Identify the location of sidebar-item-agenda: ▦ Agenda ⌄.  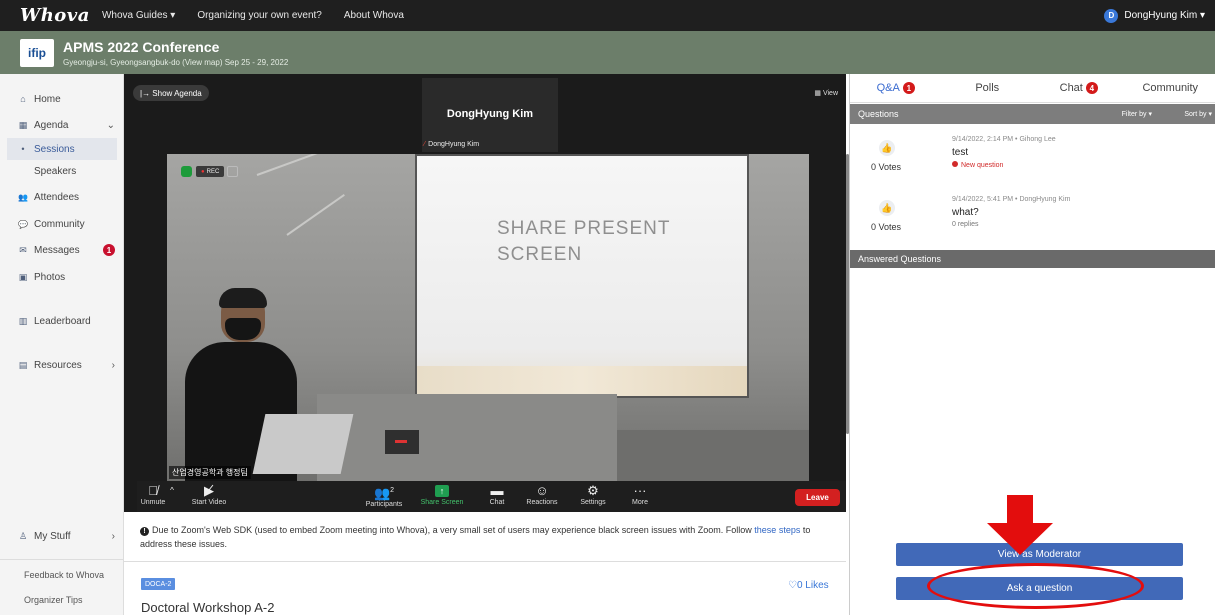
(62, 125).